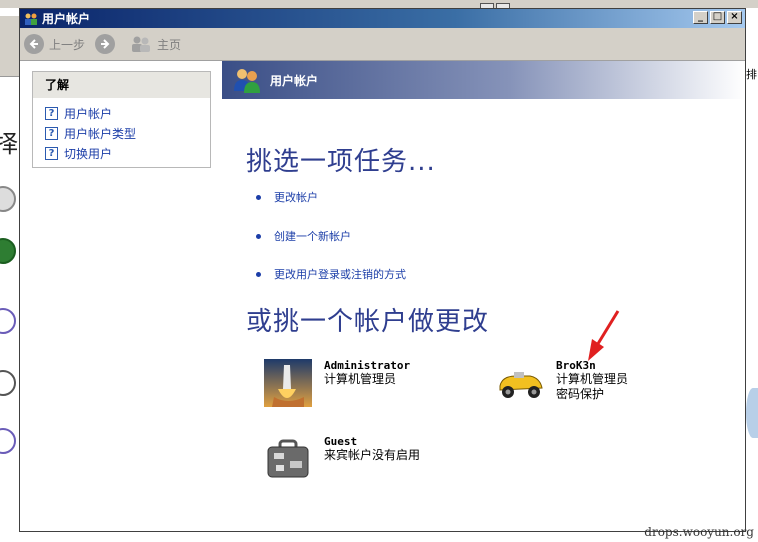  What do you see at coordinates (341, 441) in the screenshot?
I see `account-name: Guest` at bounding box center [341, 441].